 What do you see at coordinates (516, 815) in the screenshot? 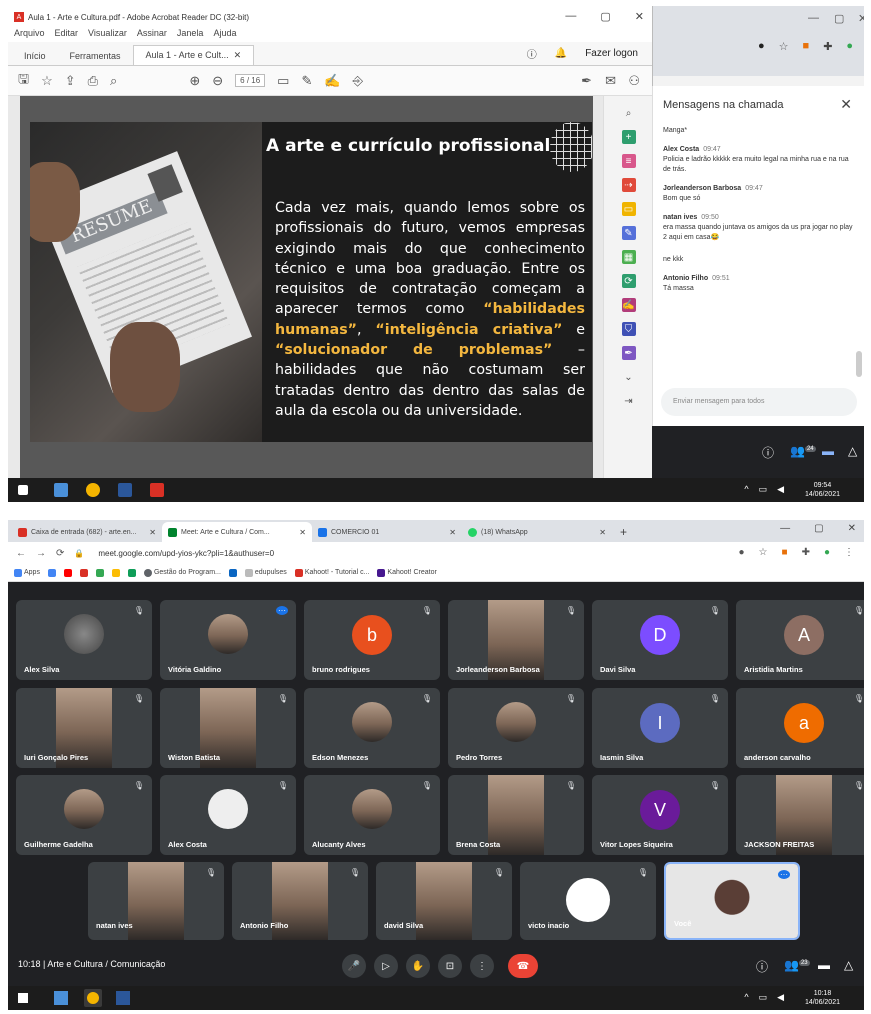
I see `participant-tile: 🎙 Brena Costa` at bounding box center [516, 815].